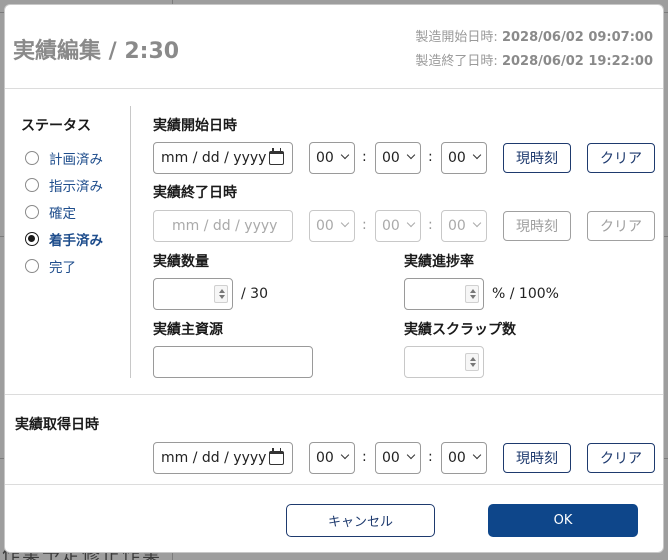 The height and width of the screenshot is (560, 668). Describe the element at coordinates (76, 241) in the screenshot. I see `status-option-label: 着手済み` at that location.